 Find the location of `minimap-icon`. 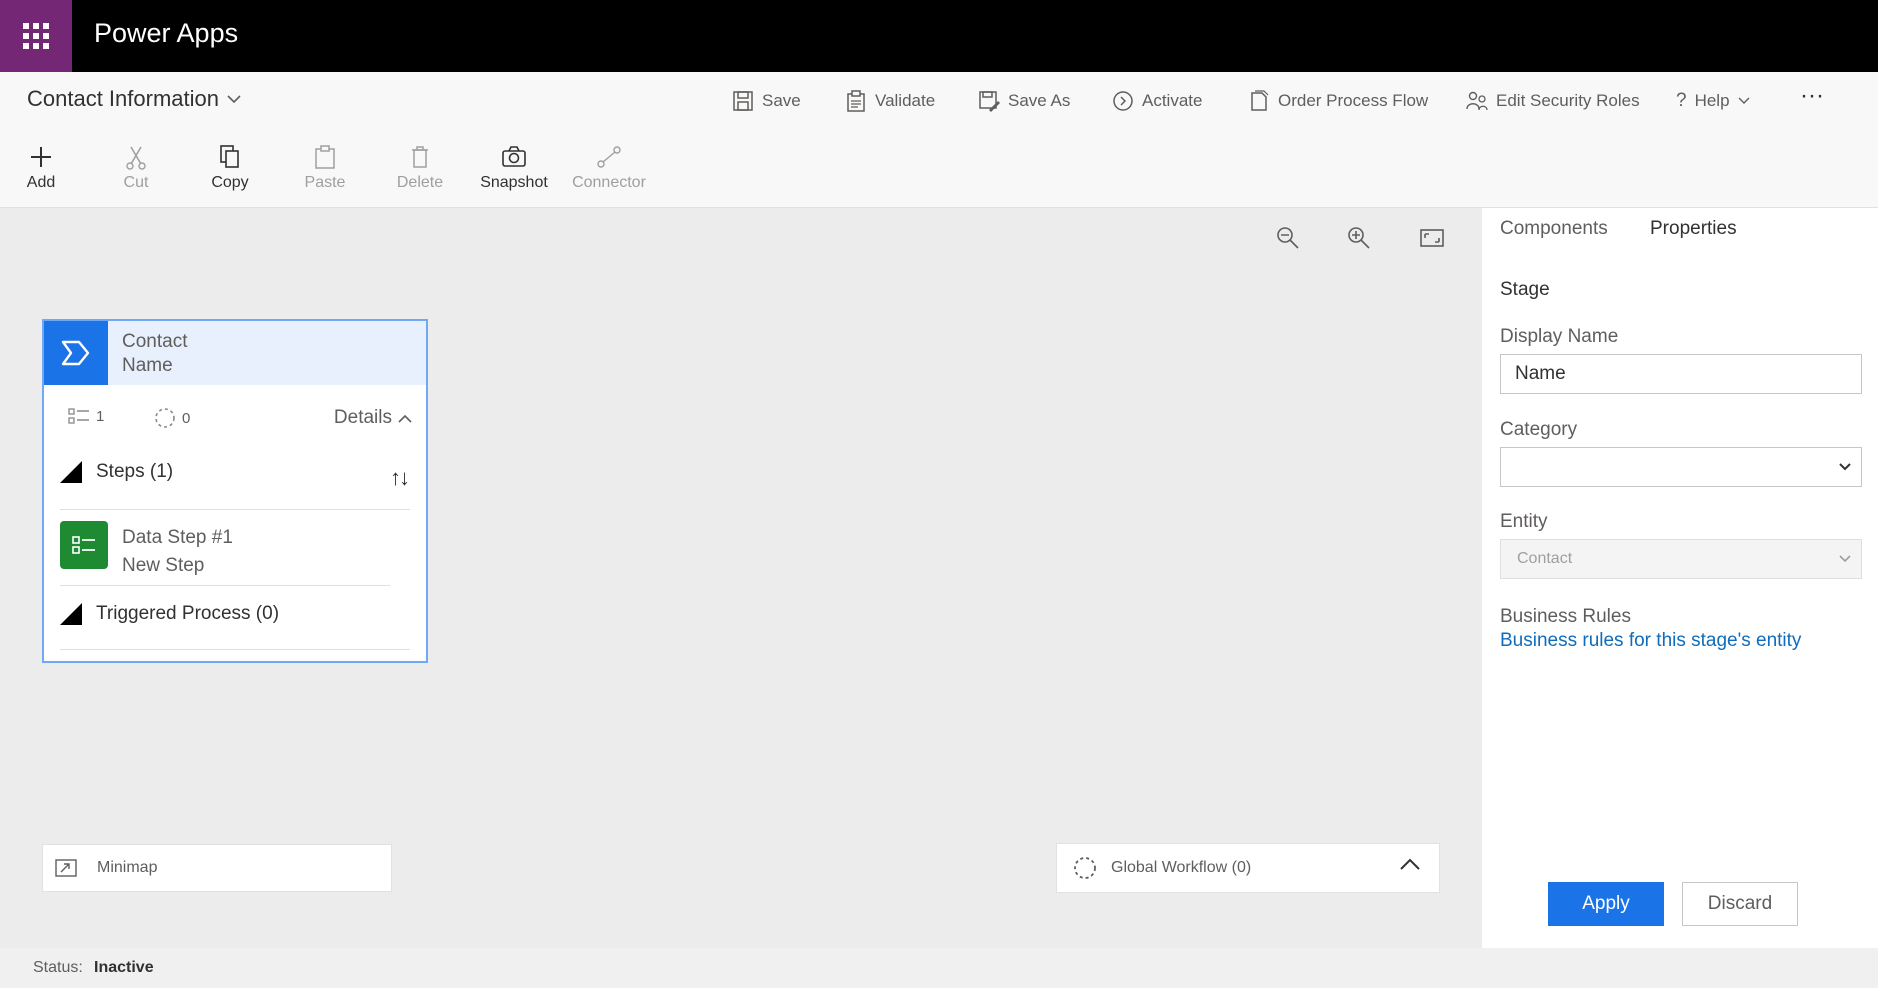

minimap-icon is located at coordinates (66, 868).